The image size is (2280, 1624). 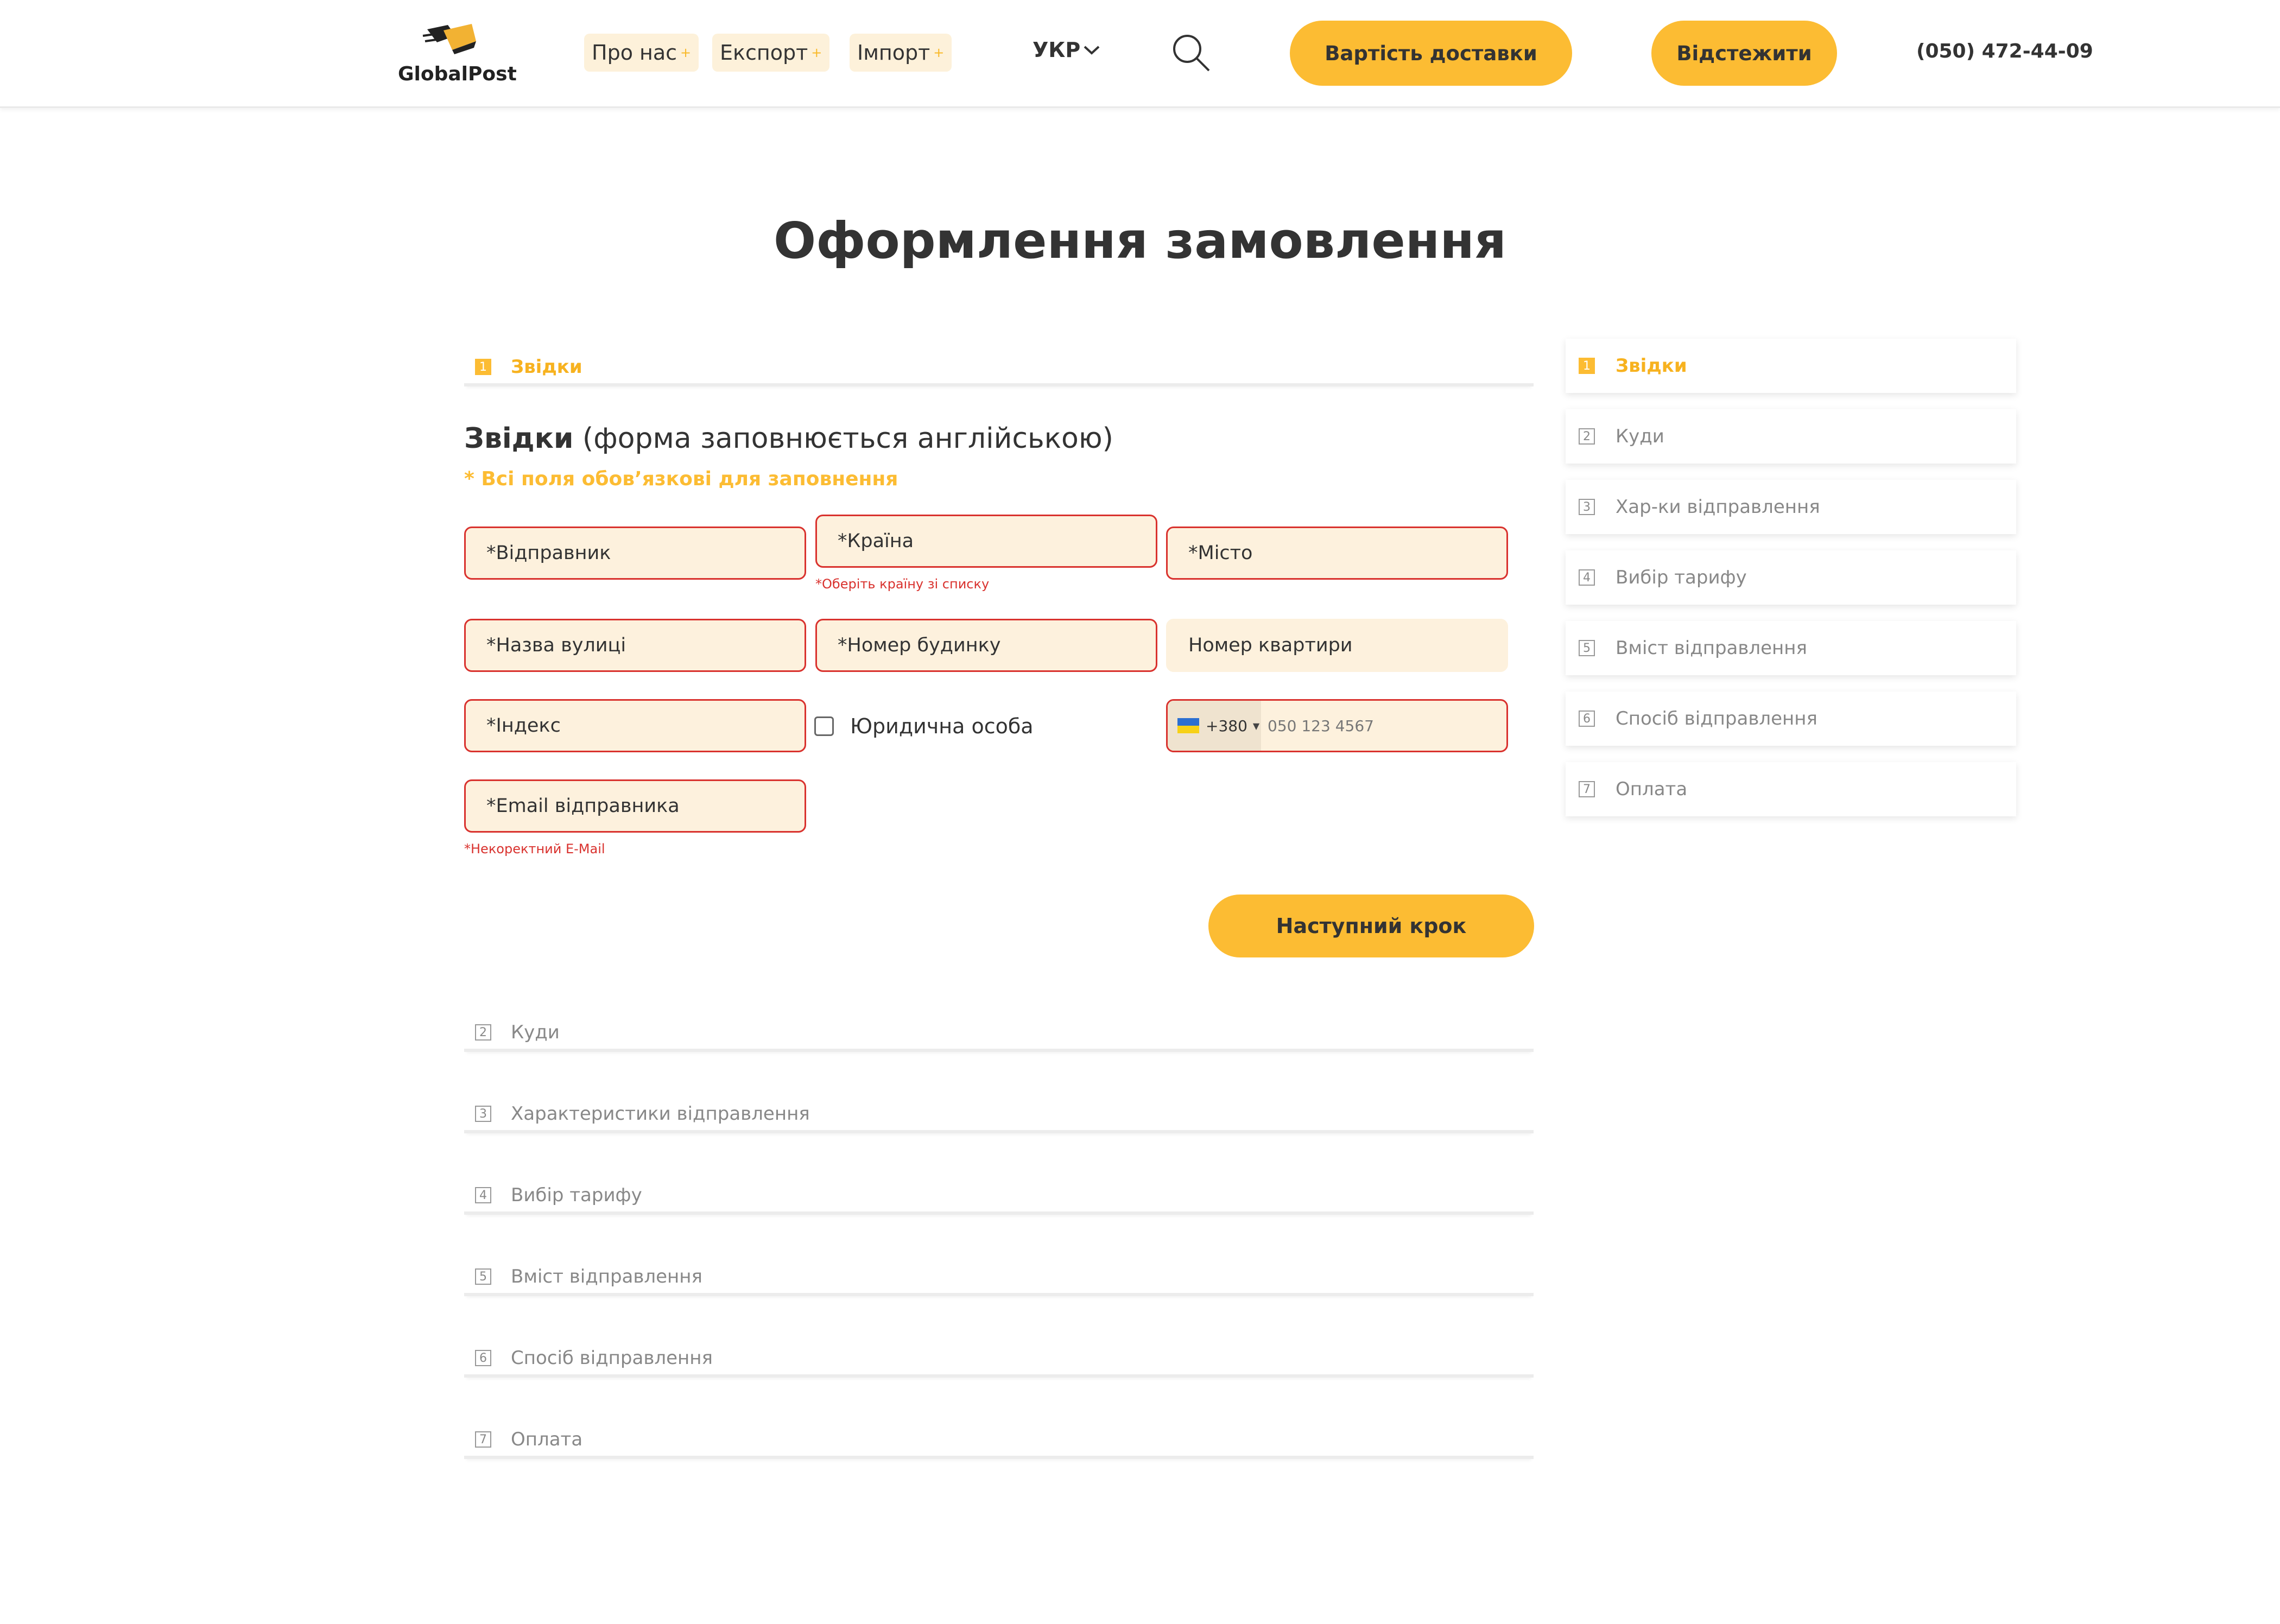 I want to click on sidebar-step-5: 5 Вміст відправлення, so click(x=1791, y=648).